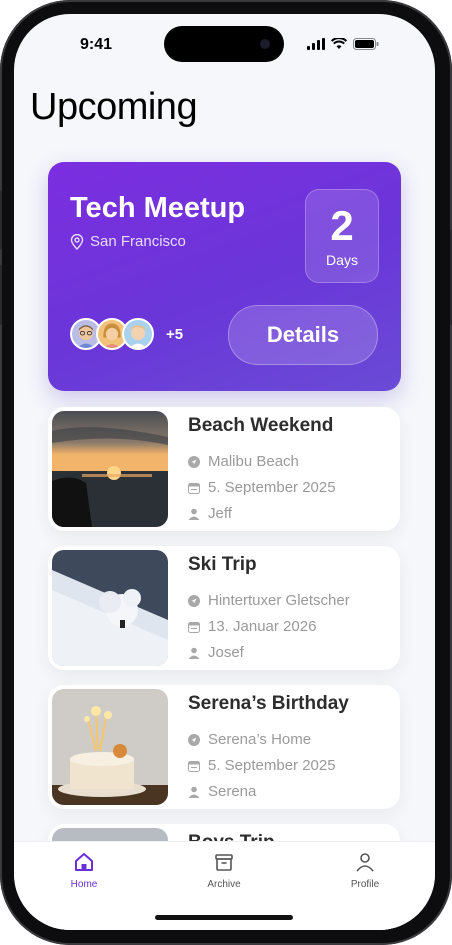 The image size is (452, 945). Describe the element at coordinates (342, 225) in the screenshot. I see `days-count: 2` at that location.